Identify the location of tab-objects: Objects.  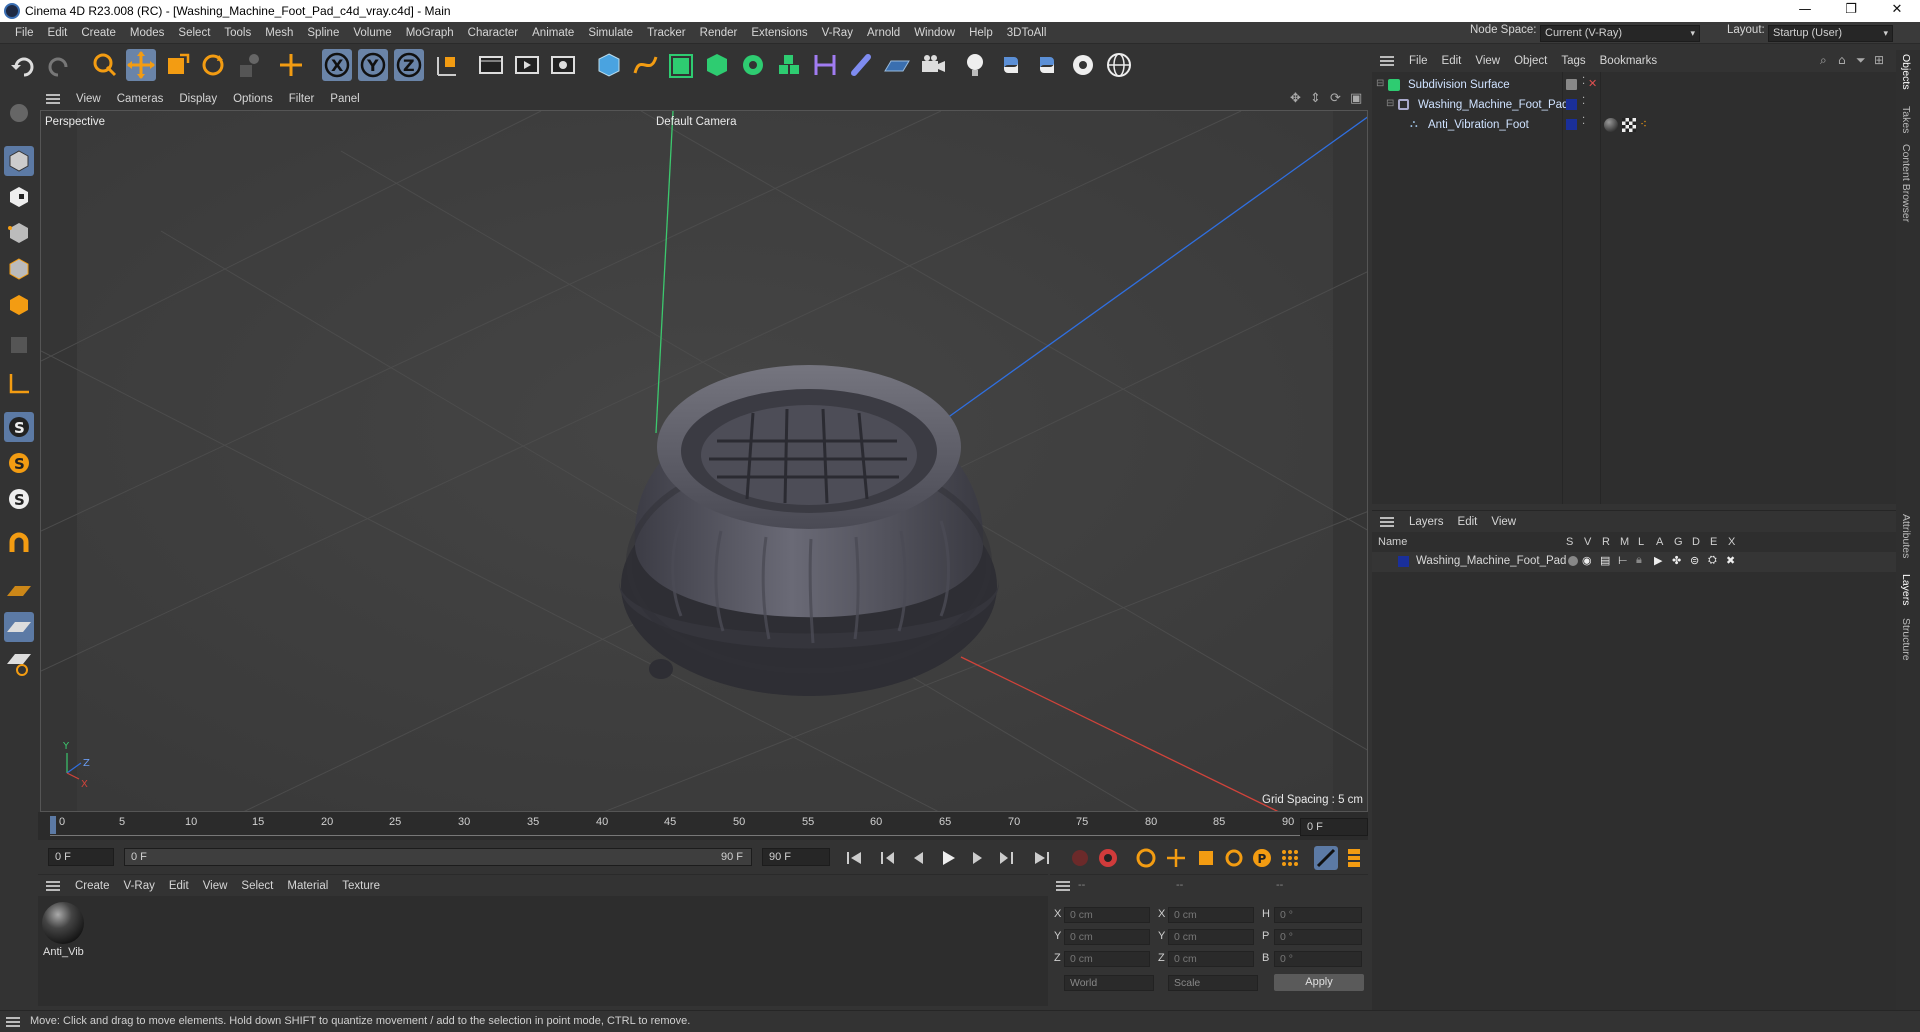
(1906, 72).